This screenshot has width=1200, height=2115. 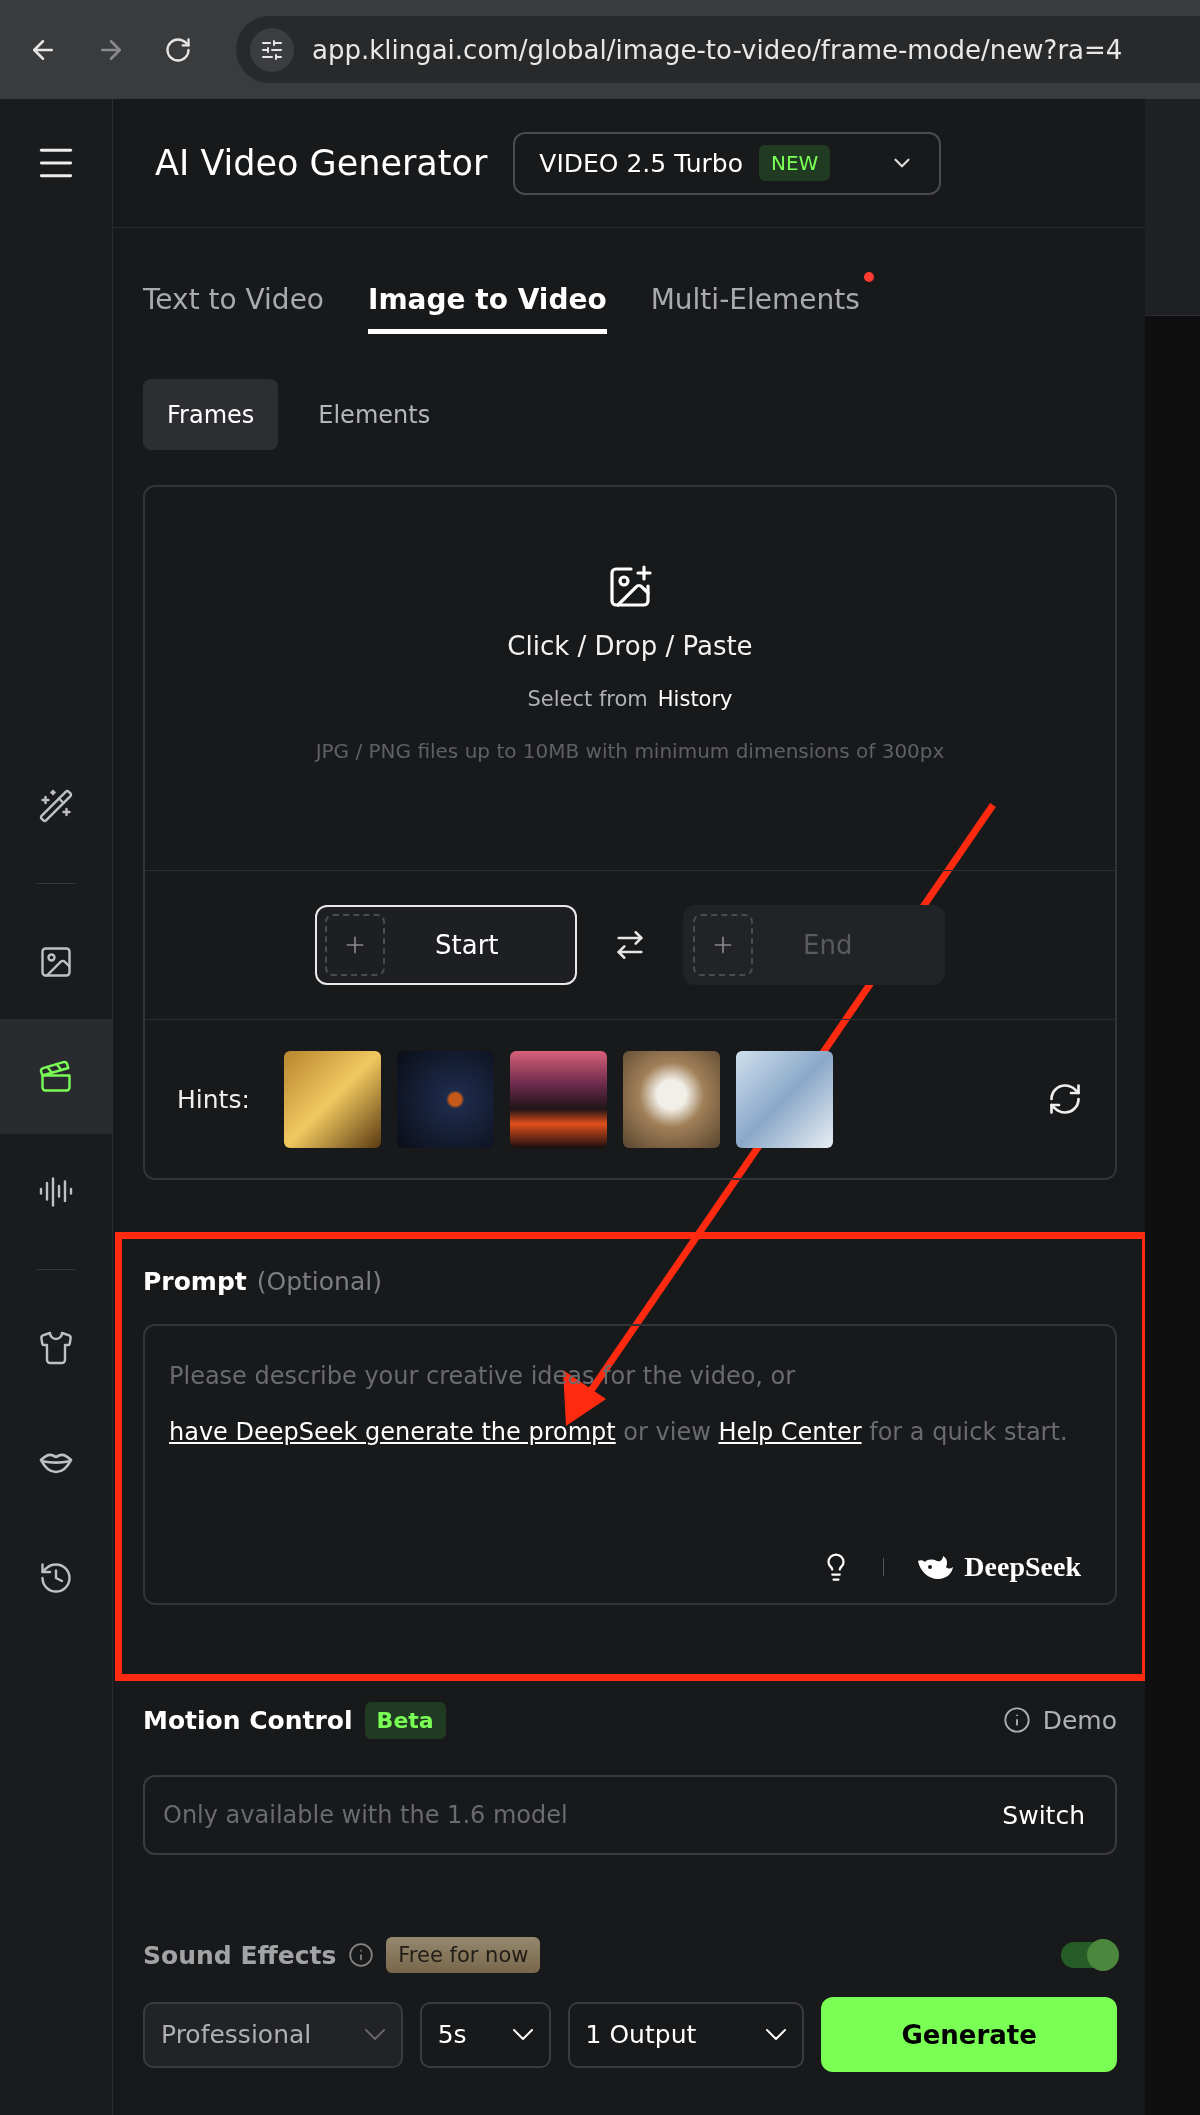 What do you see at coordinates (485, 2034) in the screenshot?
I see `duration-select: 5s` at bounding box center [485, 2034].